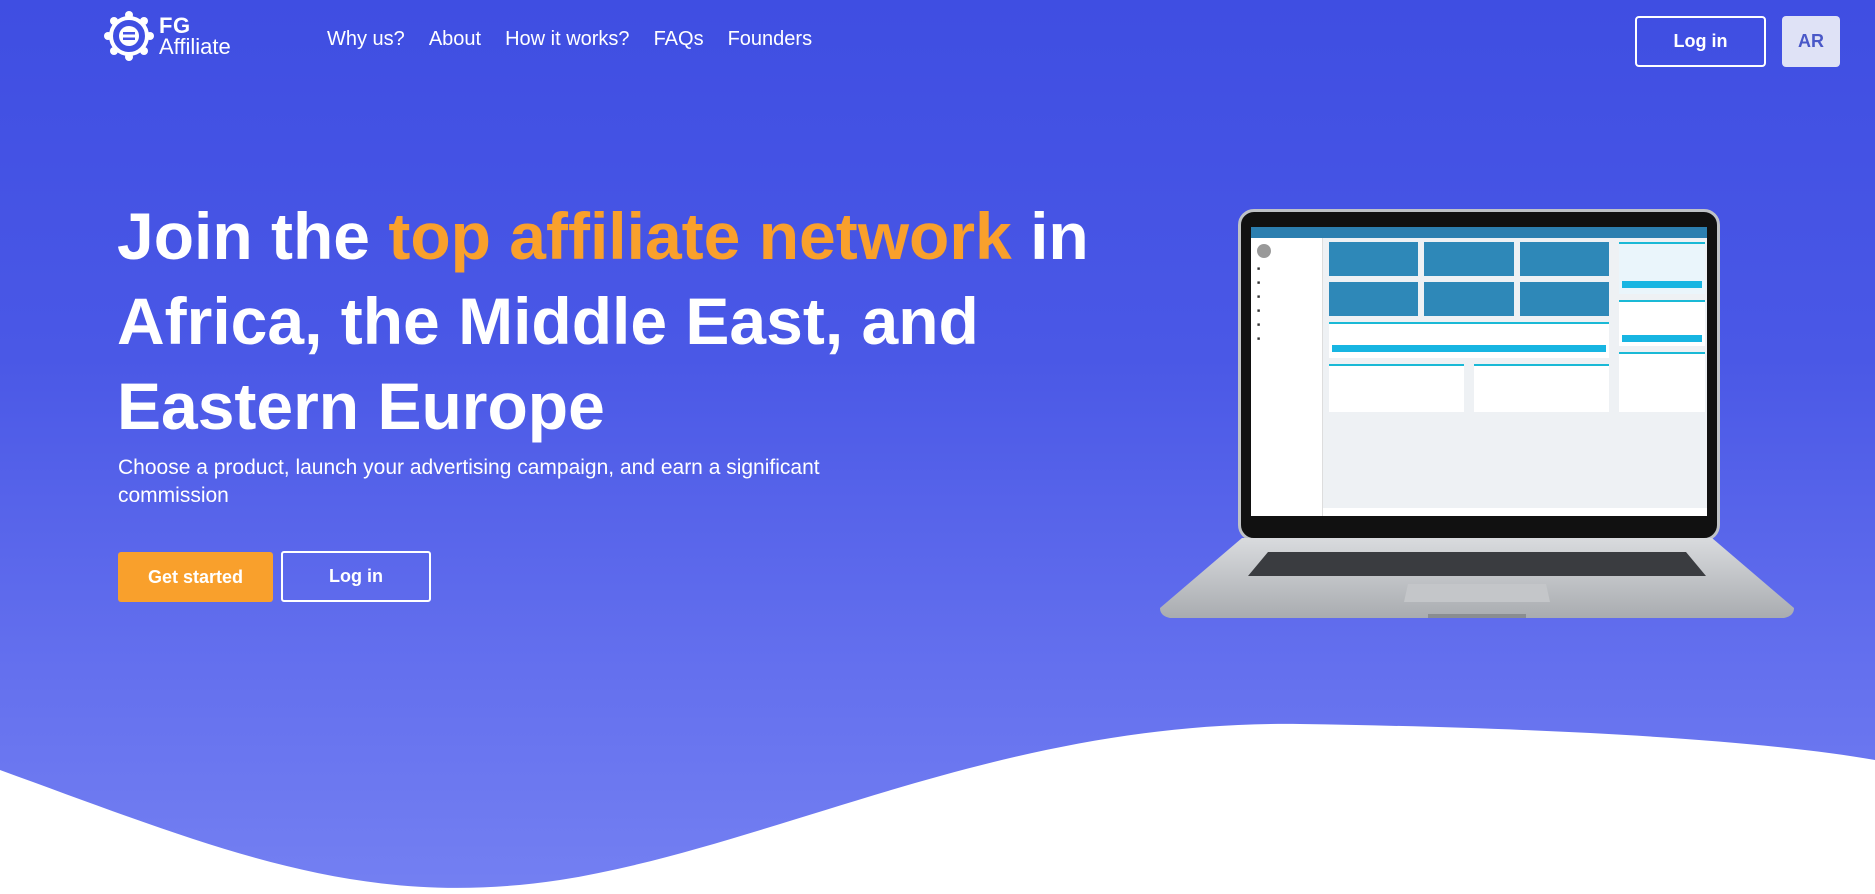 The image size is (1875, 894). I want to click on screen-right-column, so click(1662, 330).